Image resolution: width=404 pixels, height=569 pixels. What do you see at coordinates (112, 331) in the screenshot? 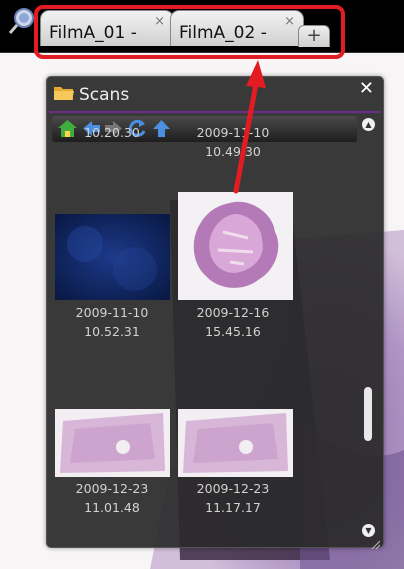
I see `scan-time: 10.52.31` at bounding box center [112, 331].